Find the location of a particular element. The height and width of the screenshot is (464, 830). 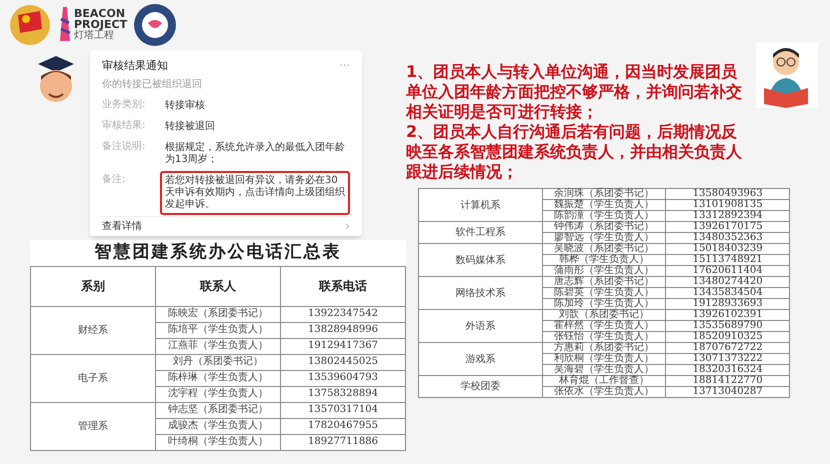

contact-cell: 成骏杰（学生负责人） is located at coordinates (218, 426).